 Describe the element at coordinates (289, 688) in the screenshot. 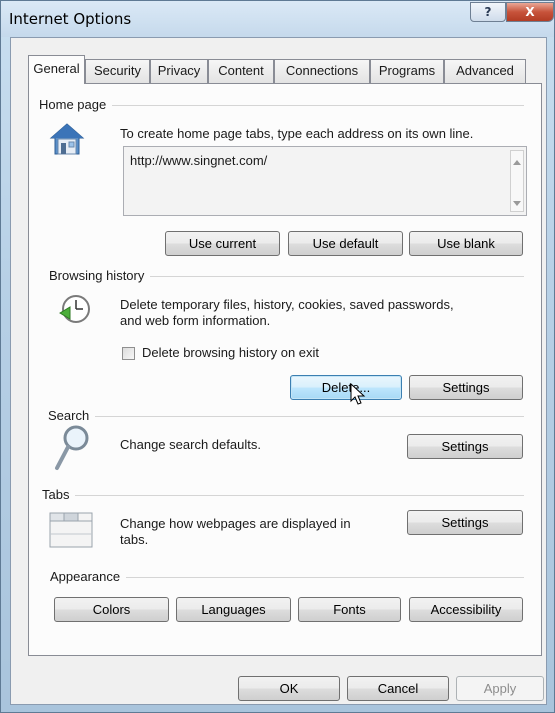

I see `ok-button: OK` at that location.